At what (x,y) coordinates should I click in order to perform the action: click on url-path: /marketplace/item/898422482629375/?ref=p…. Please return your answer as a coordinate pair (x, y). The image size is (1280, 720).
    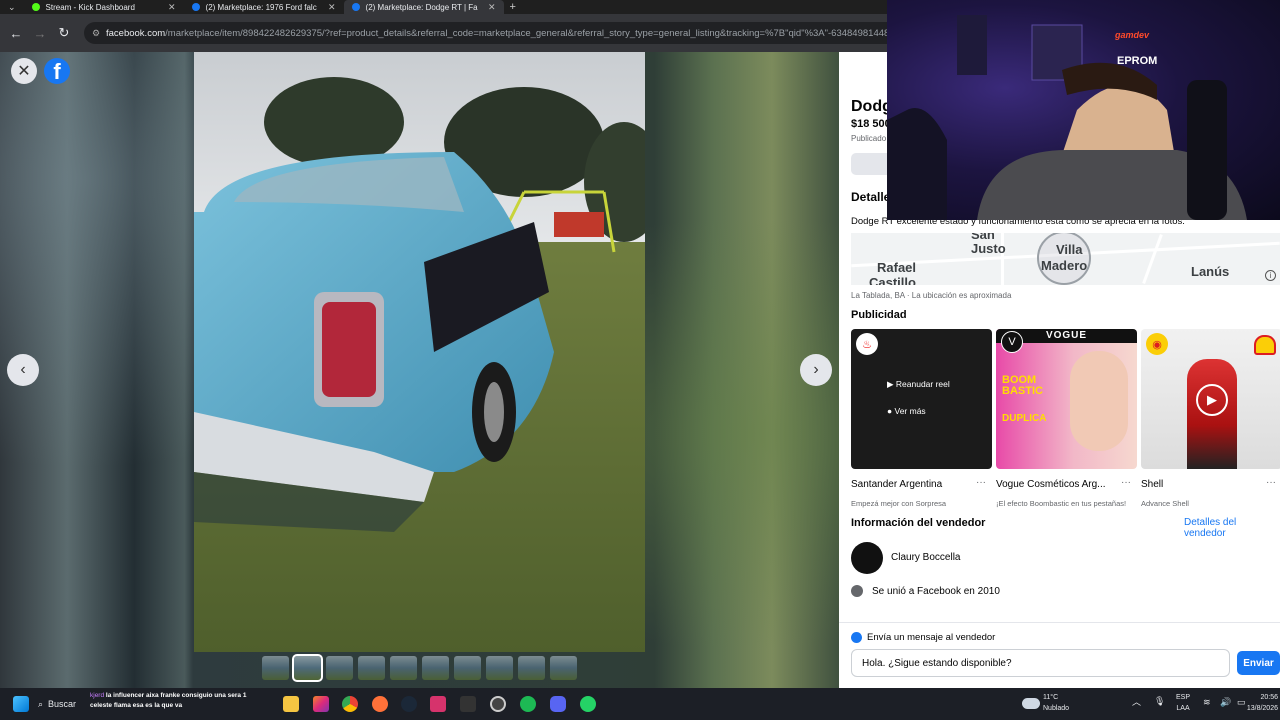
    Looking at the image, I should click on (530, 33).